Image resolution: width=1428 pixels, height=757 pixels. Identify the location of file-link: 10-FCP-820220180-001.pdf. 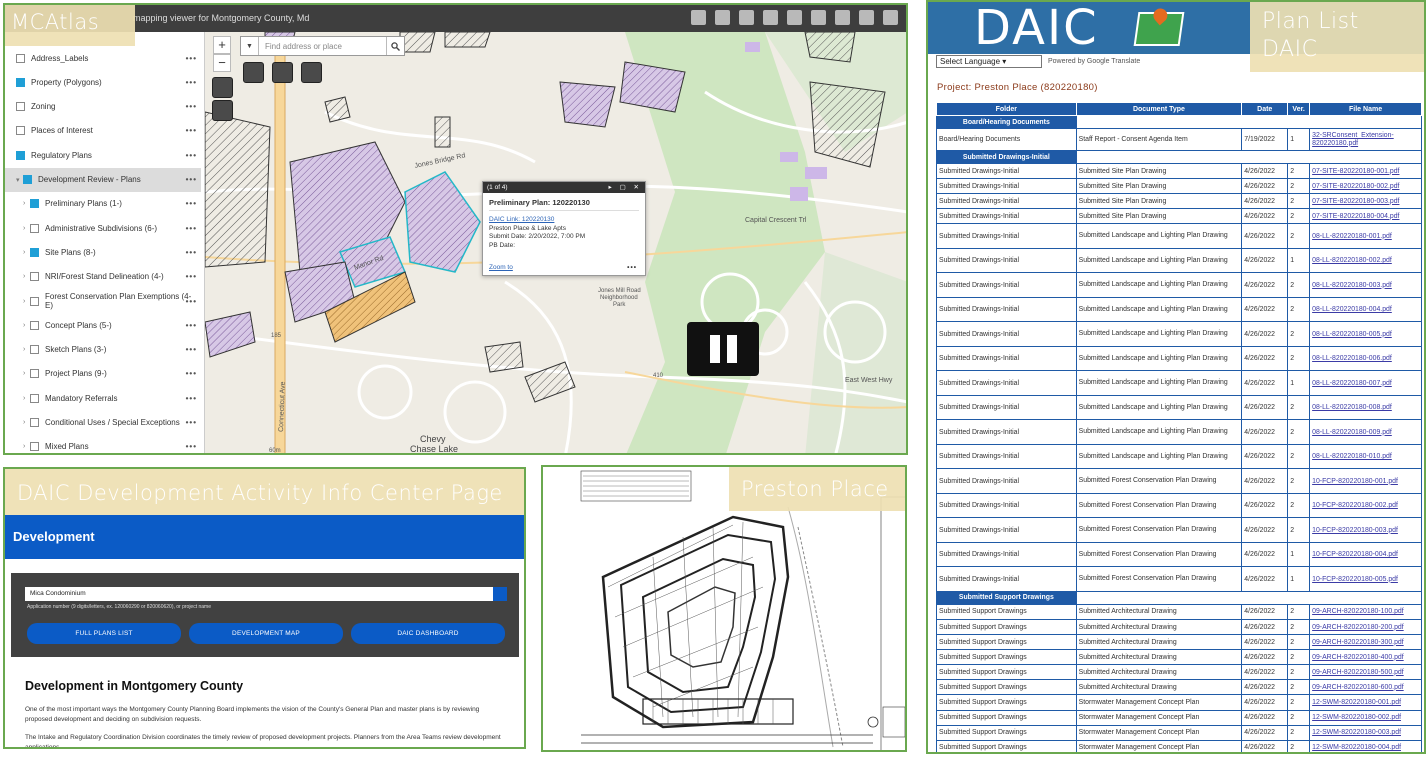
(1365, 481).